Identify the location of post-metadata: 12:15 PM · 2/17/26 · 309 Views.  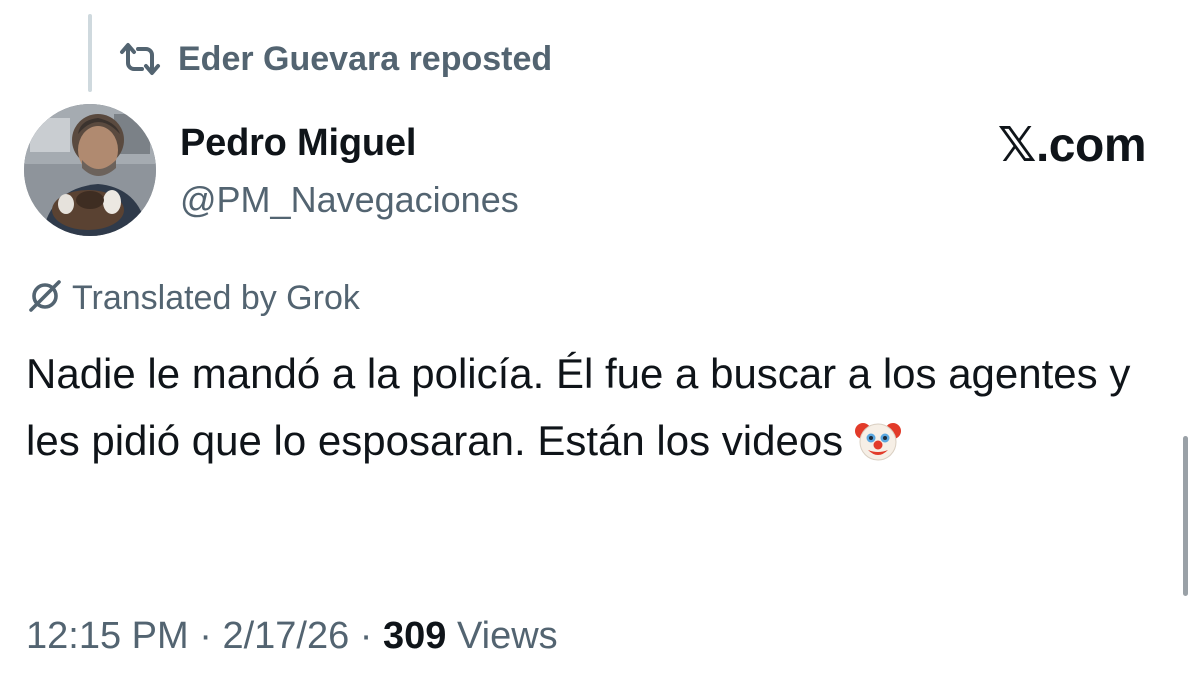
(292, 636).